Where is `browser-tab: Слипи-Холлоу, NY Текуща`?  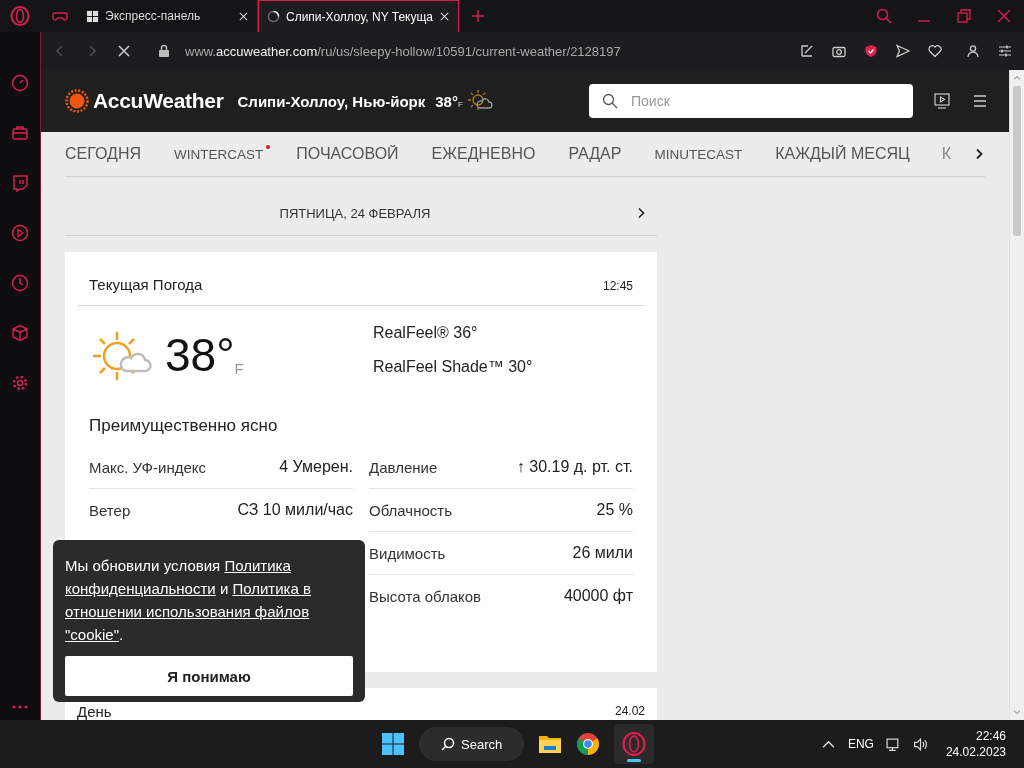 browser-tab: Слипи-Холлоу, NY Текуща is located at coordinates (359, 16).